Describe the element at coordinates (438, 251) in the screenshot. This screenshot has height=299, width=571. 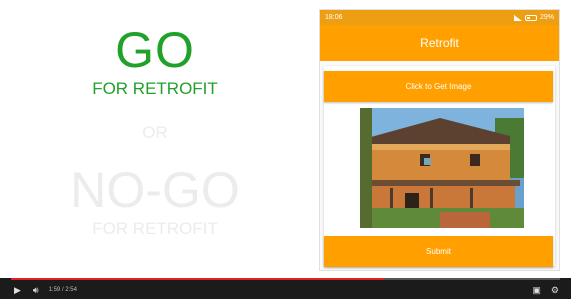
I see `submit-button: Submit` at that location.